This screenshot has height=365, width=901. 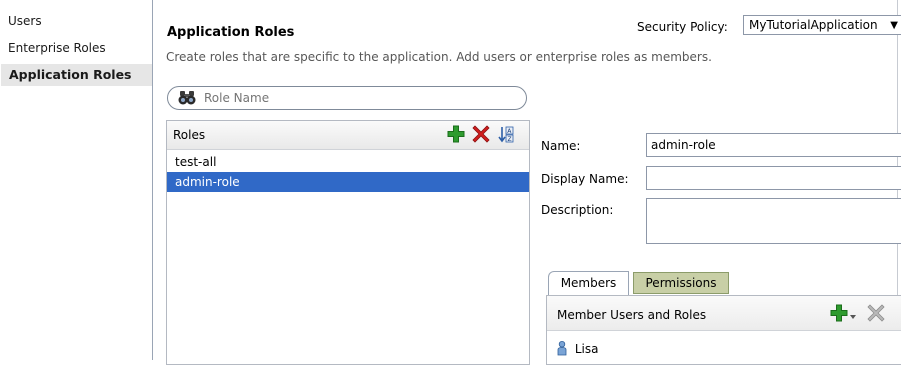 I want to click on security-policy-value: MyTutorialApplication, so click(x=813, y=25).